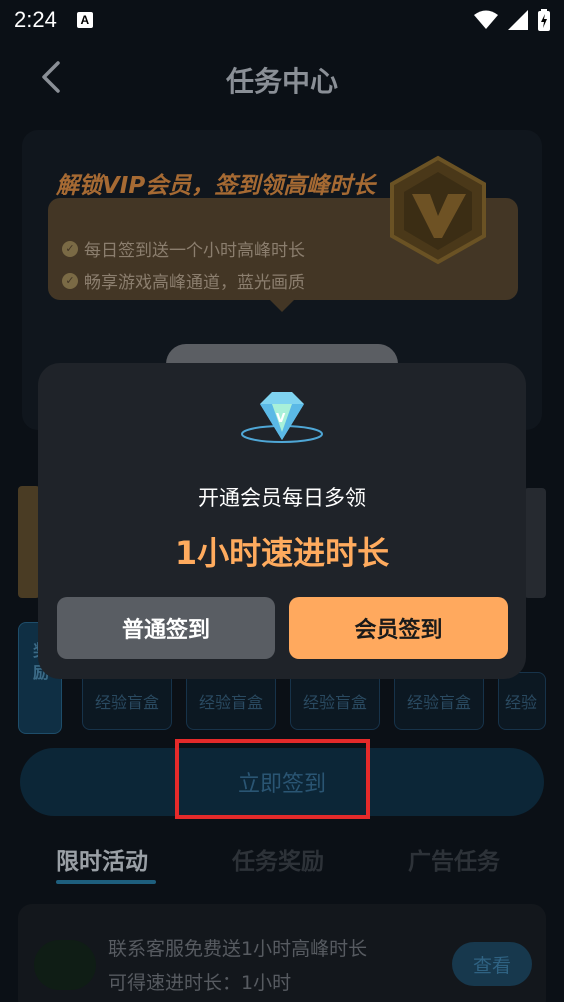  What do you see at coordinates (278, 859) in the screenshot?
I see `tab-task-rewards: 任务奖励` at bounding box center [278, 859].